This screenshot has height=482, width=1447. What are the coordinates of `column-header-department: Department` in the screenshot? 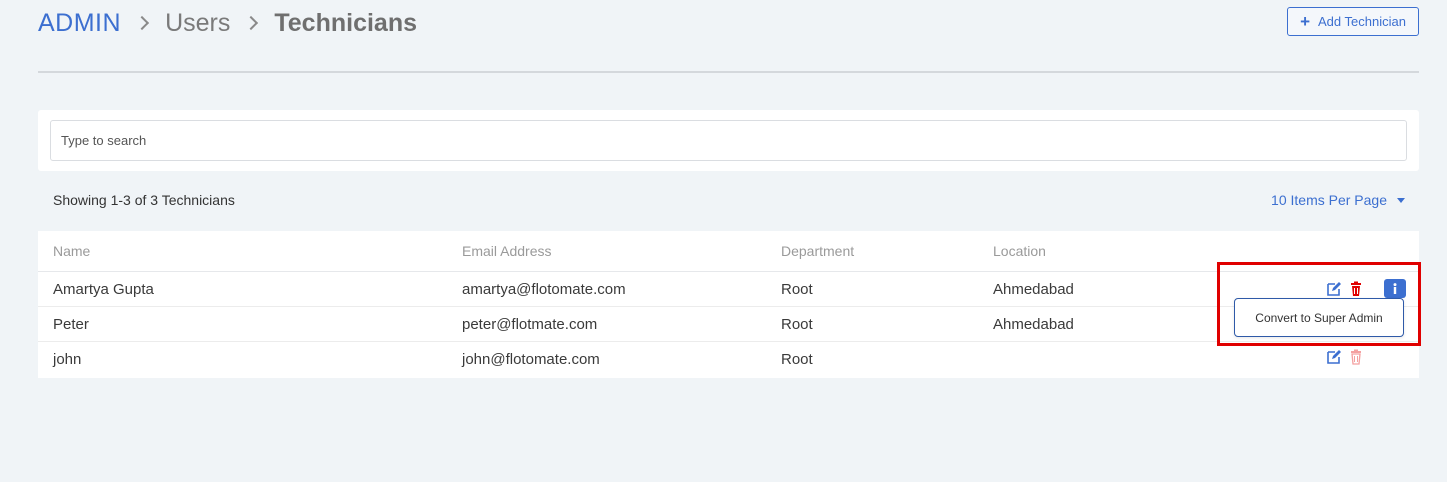 It's located at (817, 251).